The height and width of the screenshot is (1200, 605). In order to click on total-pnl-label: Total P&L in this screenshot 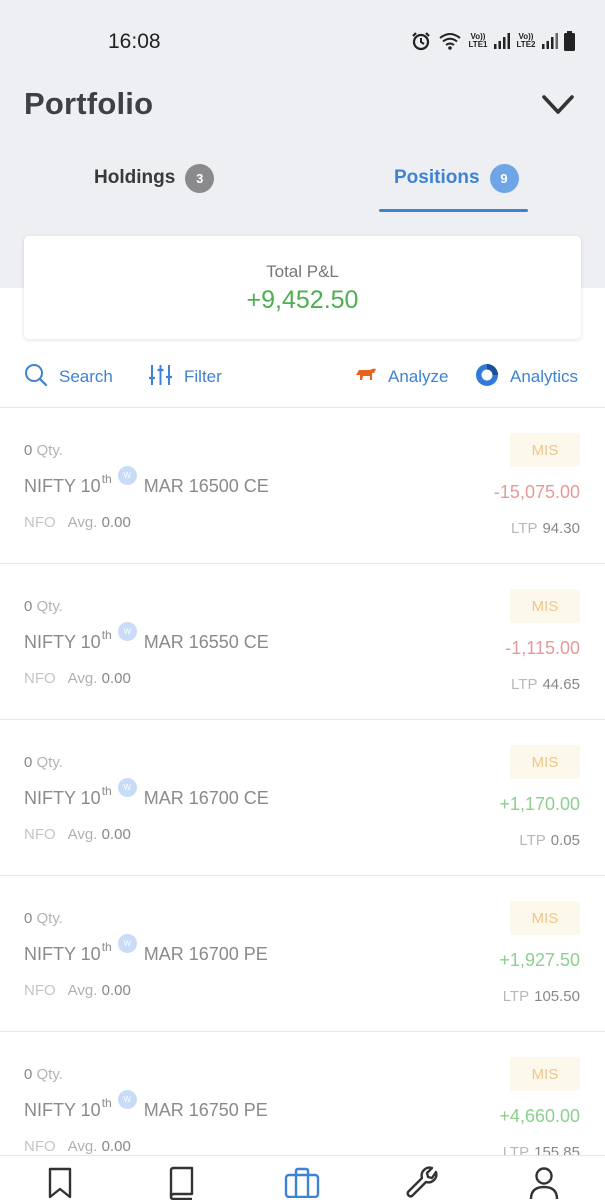, I will do `click(302, 271)`.